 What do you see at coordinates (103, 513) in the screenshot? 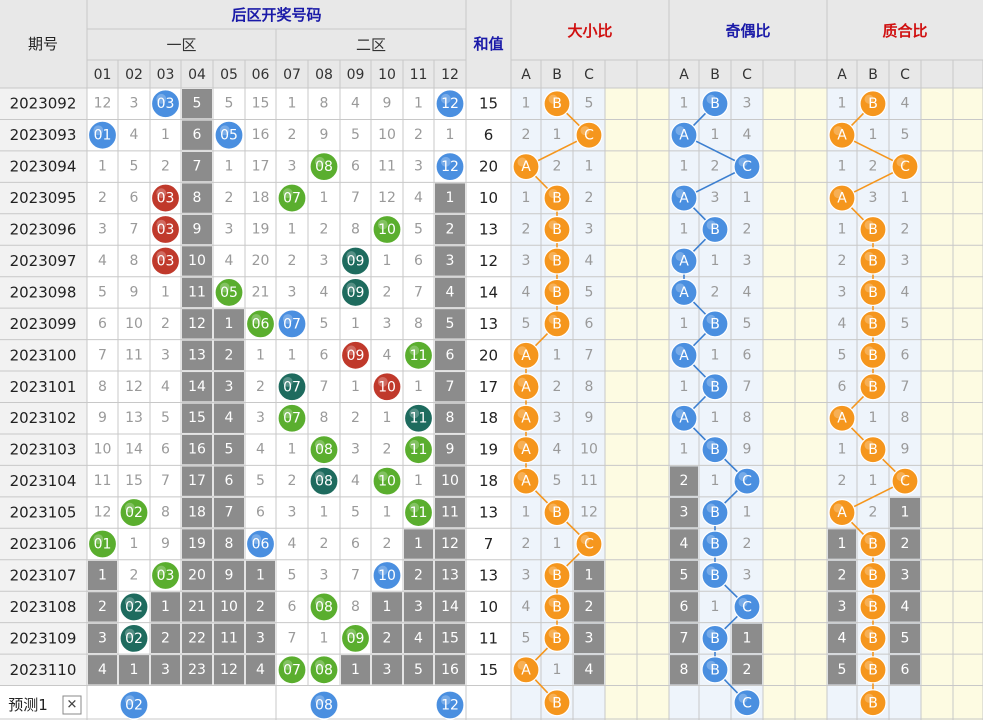
I see `omission-count: 12` at bounding box center [103, 513].